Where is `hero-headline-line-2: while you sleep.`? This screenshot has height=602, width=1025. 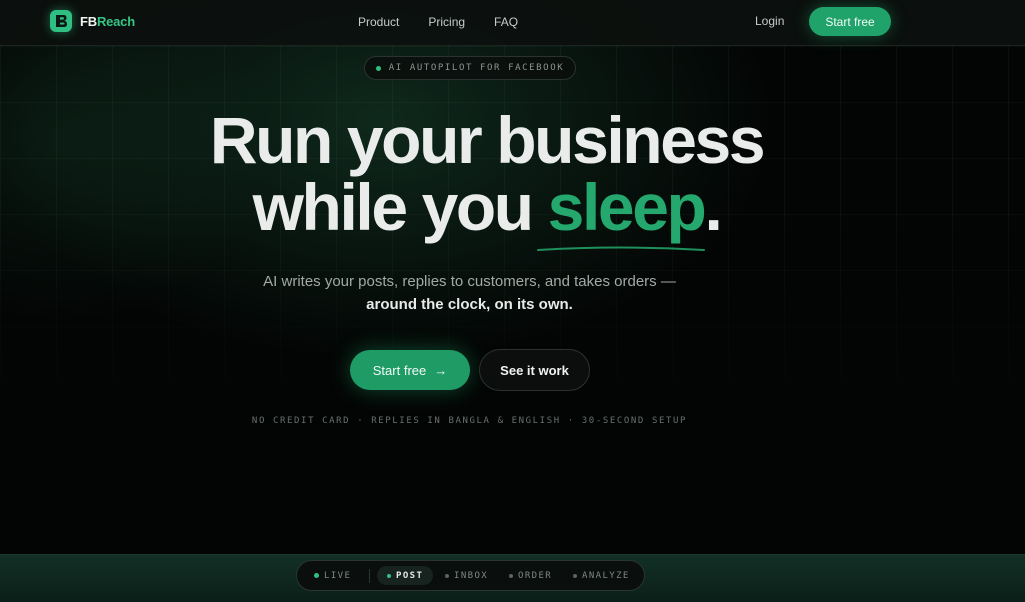
hero-headline-line-2: while you sleep. is located at coordinates (512, 207).